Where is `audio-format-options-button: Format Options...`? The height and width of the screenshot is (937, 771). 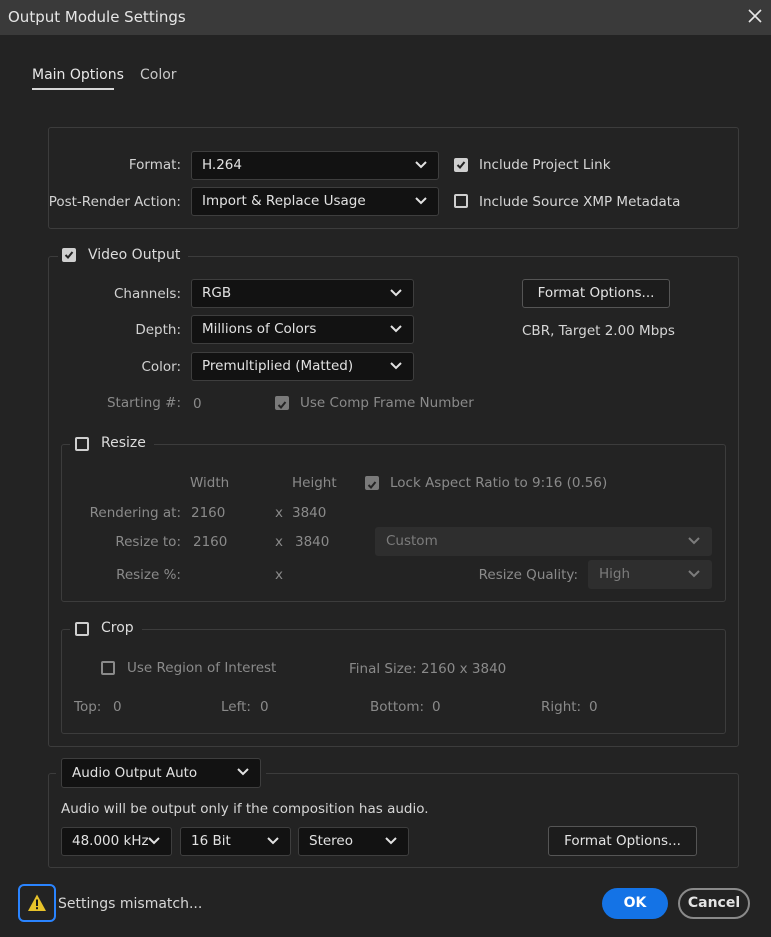 audio-format-options-button: Format Options... is located at coordinates (622, 841).